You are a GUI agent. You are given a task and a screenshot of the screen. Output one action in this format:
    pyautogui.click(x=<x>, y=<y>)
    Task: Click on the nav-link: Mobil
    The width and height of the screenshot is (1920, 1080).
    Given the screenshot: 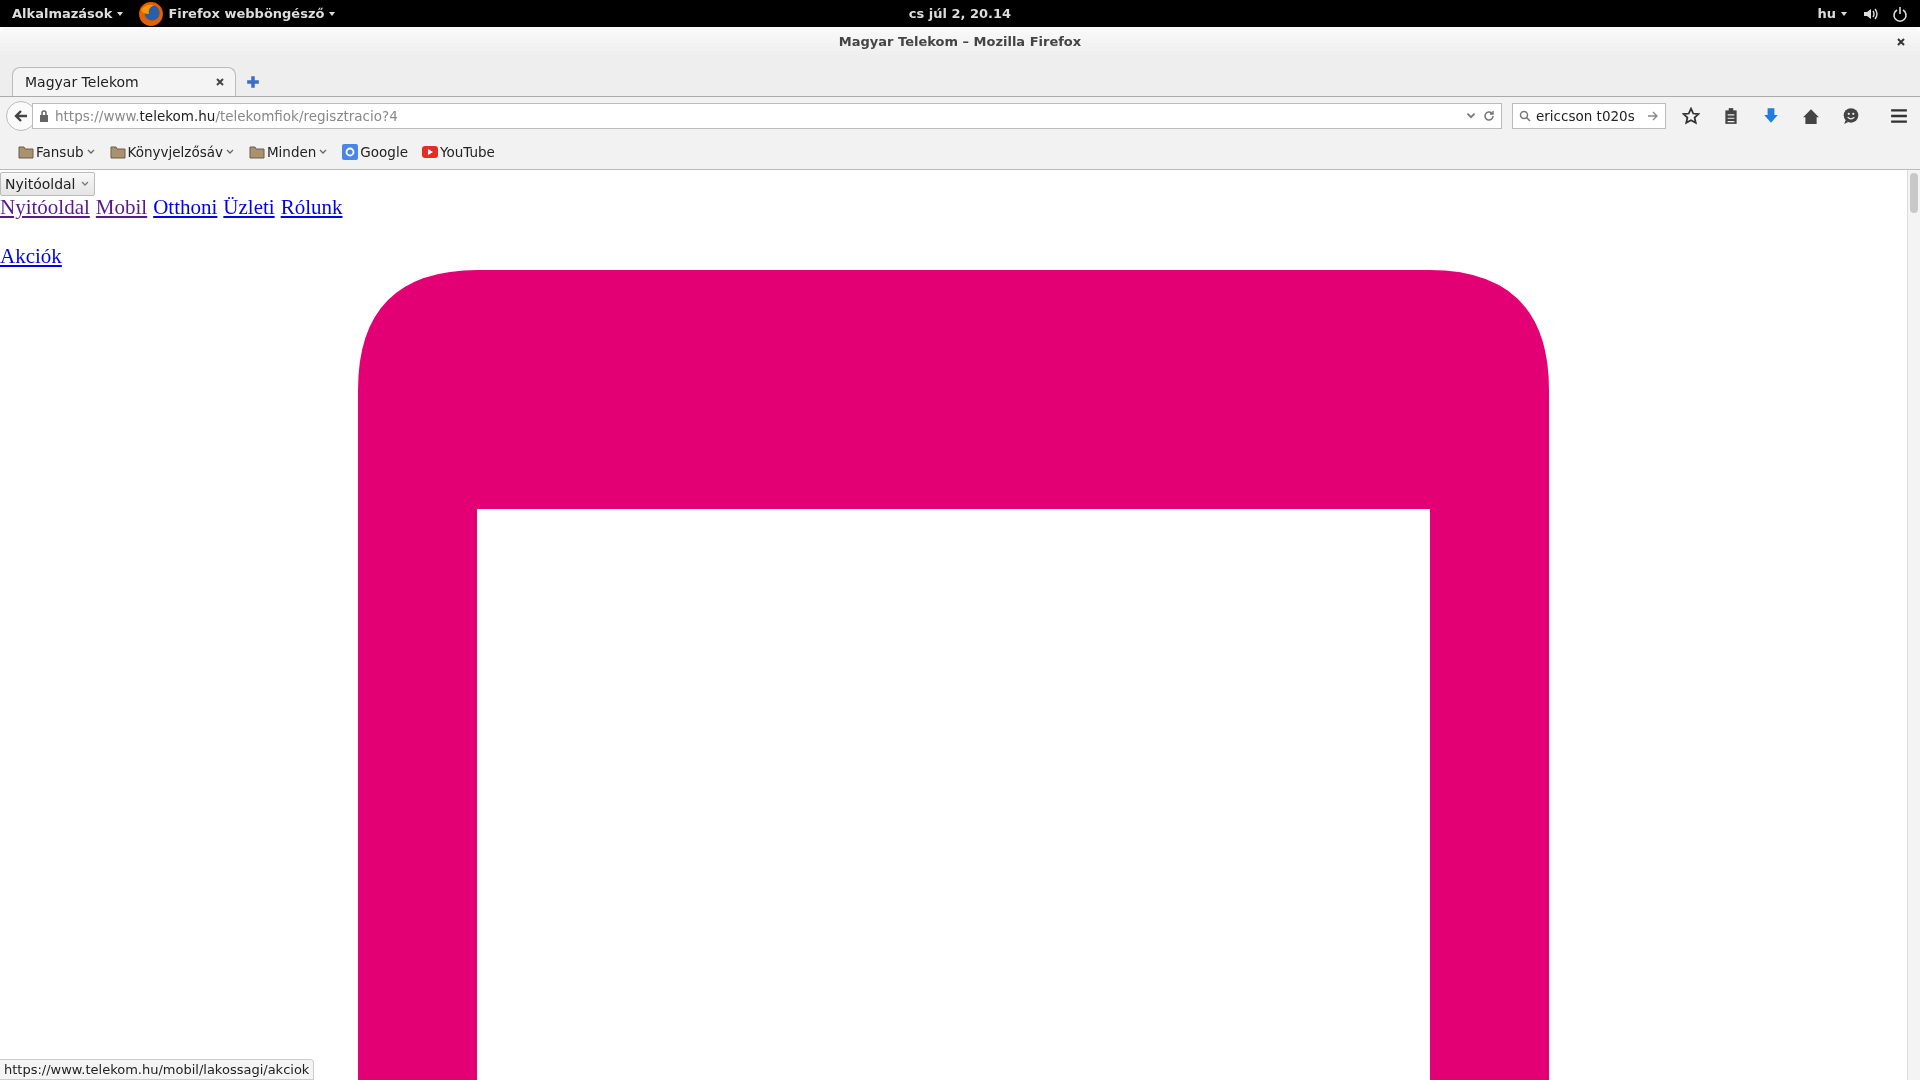 What is the action you would take?
    pyautogui.click(x=121, y=207)
    